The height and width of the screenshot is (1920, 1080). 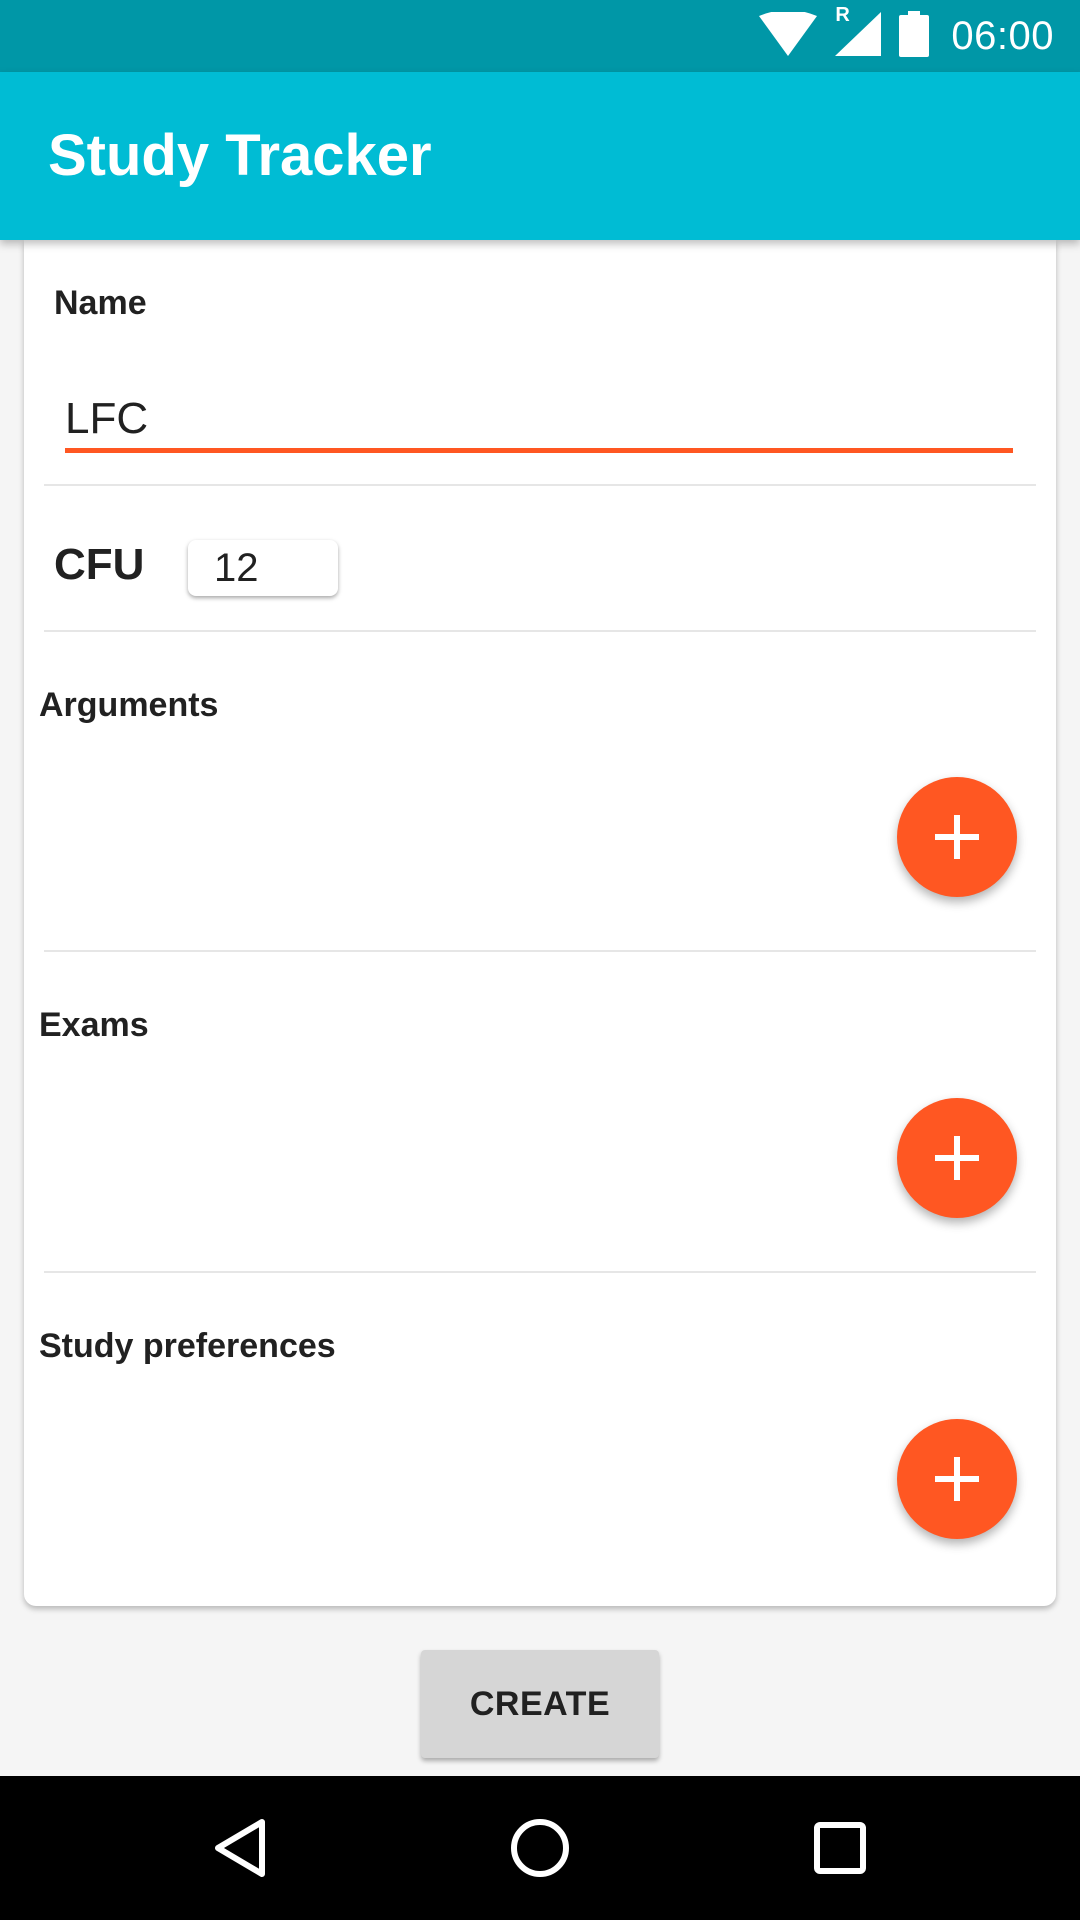 I want to click on study-preferences-label: Study preferences, so click(x=187, y=1346).